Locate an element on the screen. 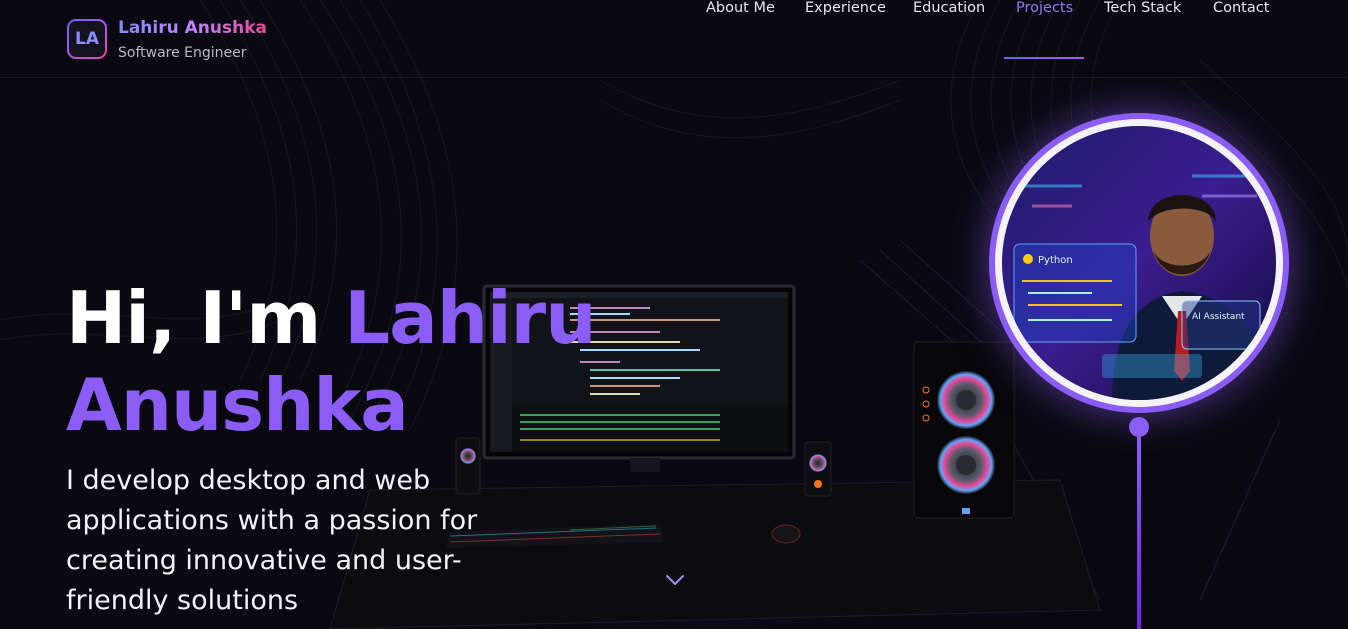  profile-avatar: Python AI Assistant is located at coordinates (1139, 263).